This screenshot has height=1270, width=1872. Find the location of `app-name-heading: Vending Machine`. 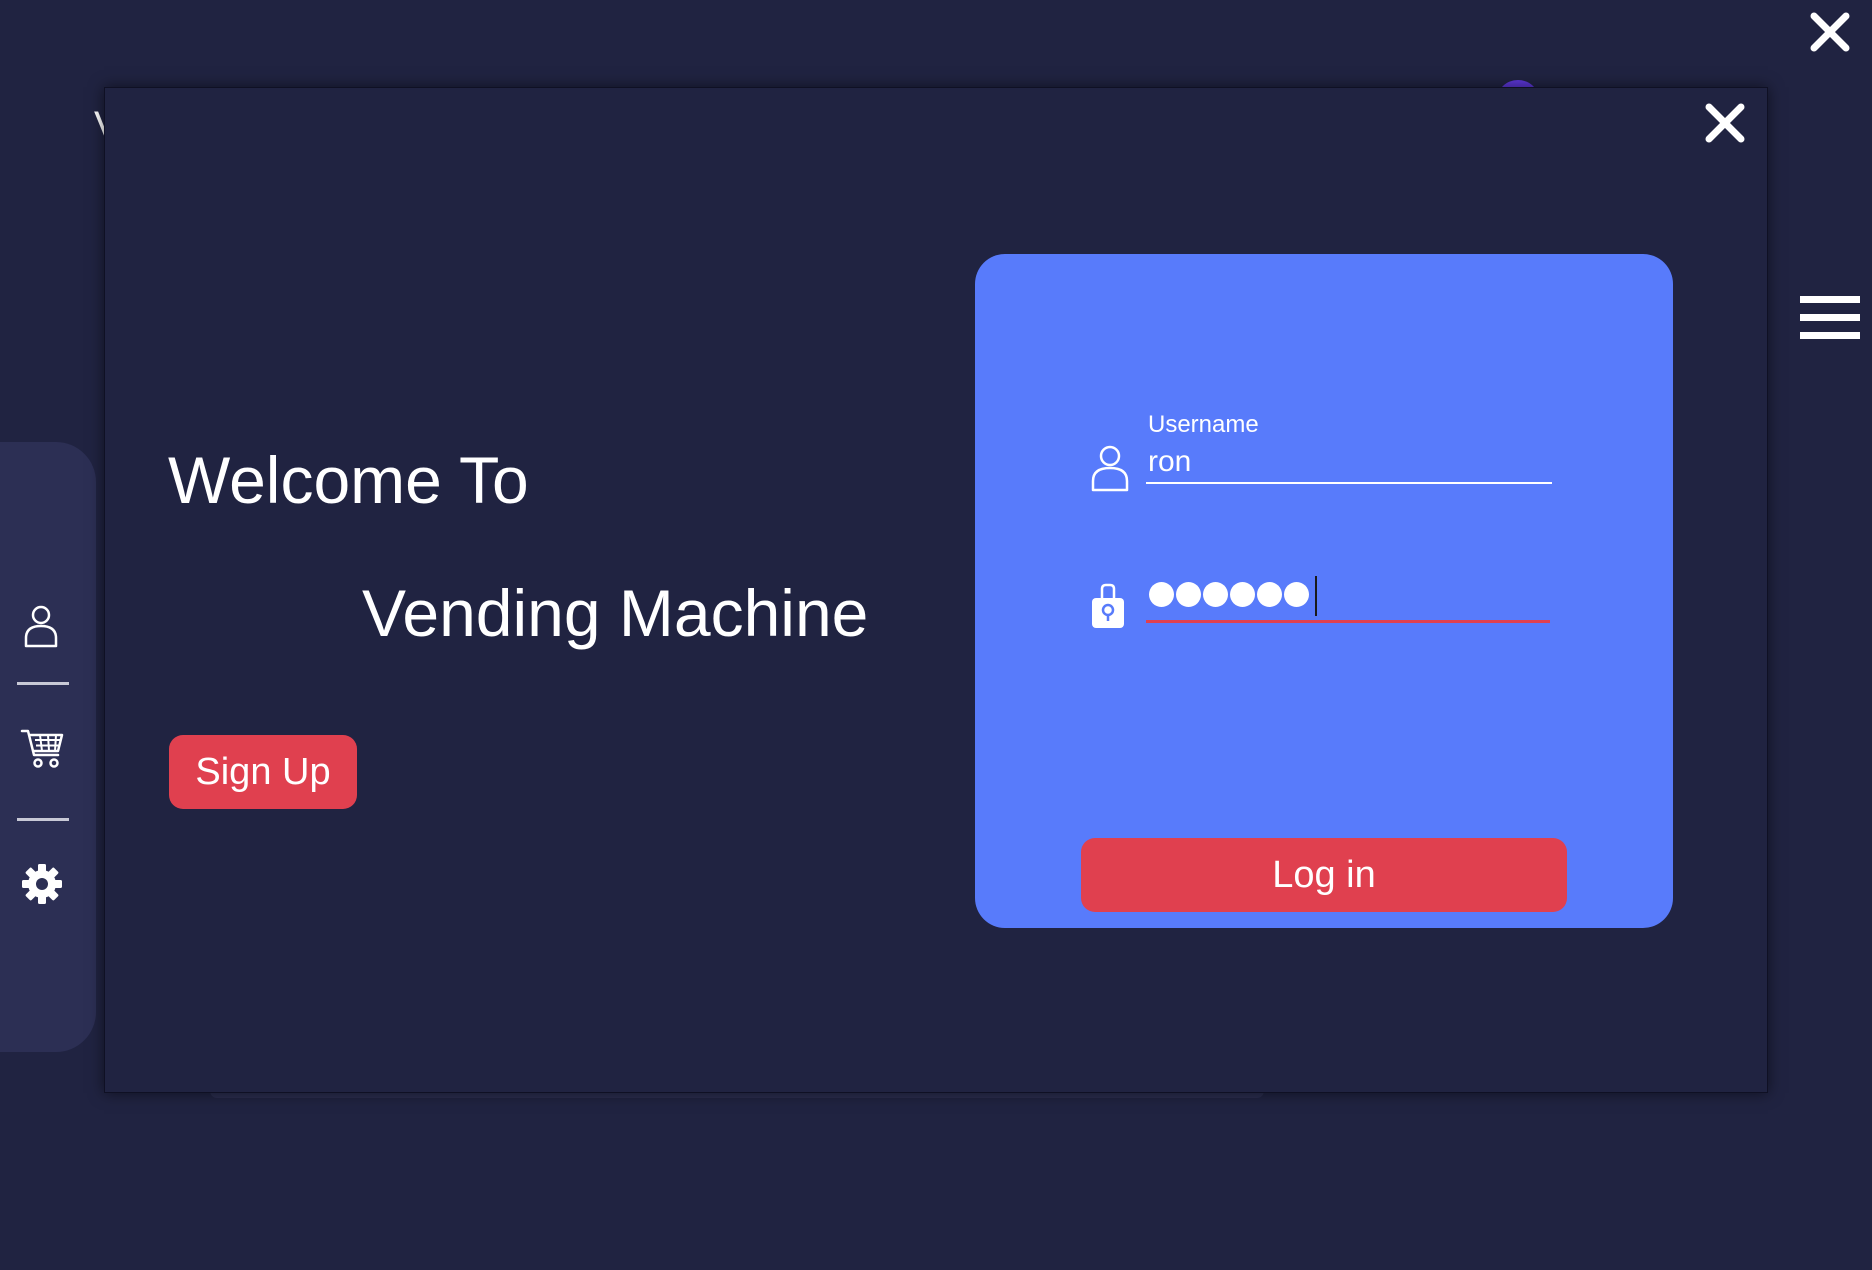

app-name-heading: Vending Machine is located at coordinates (615, 613).